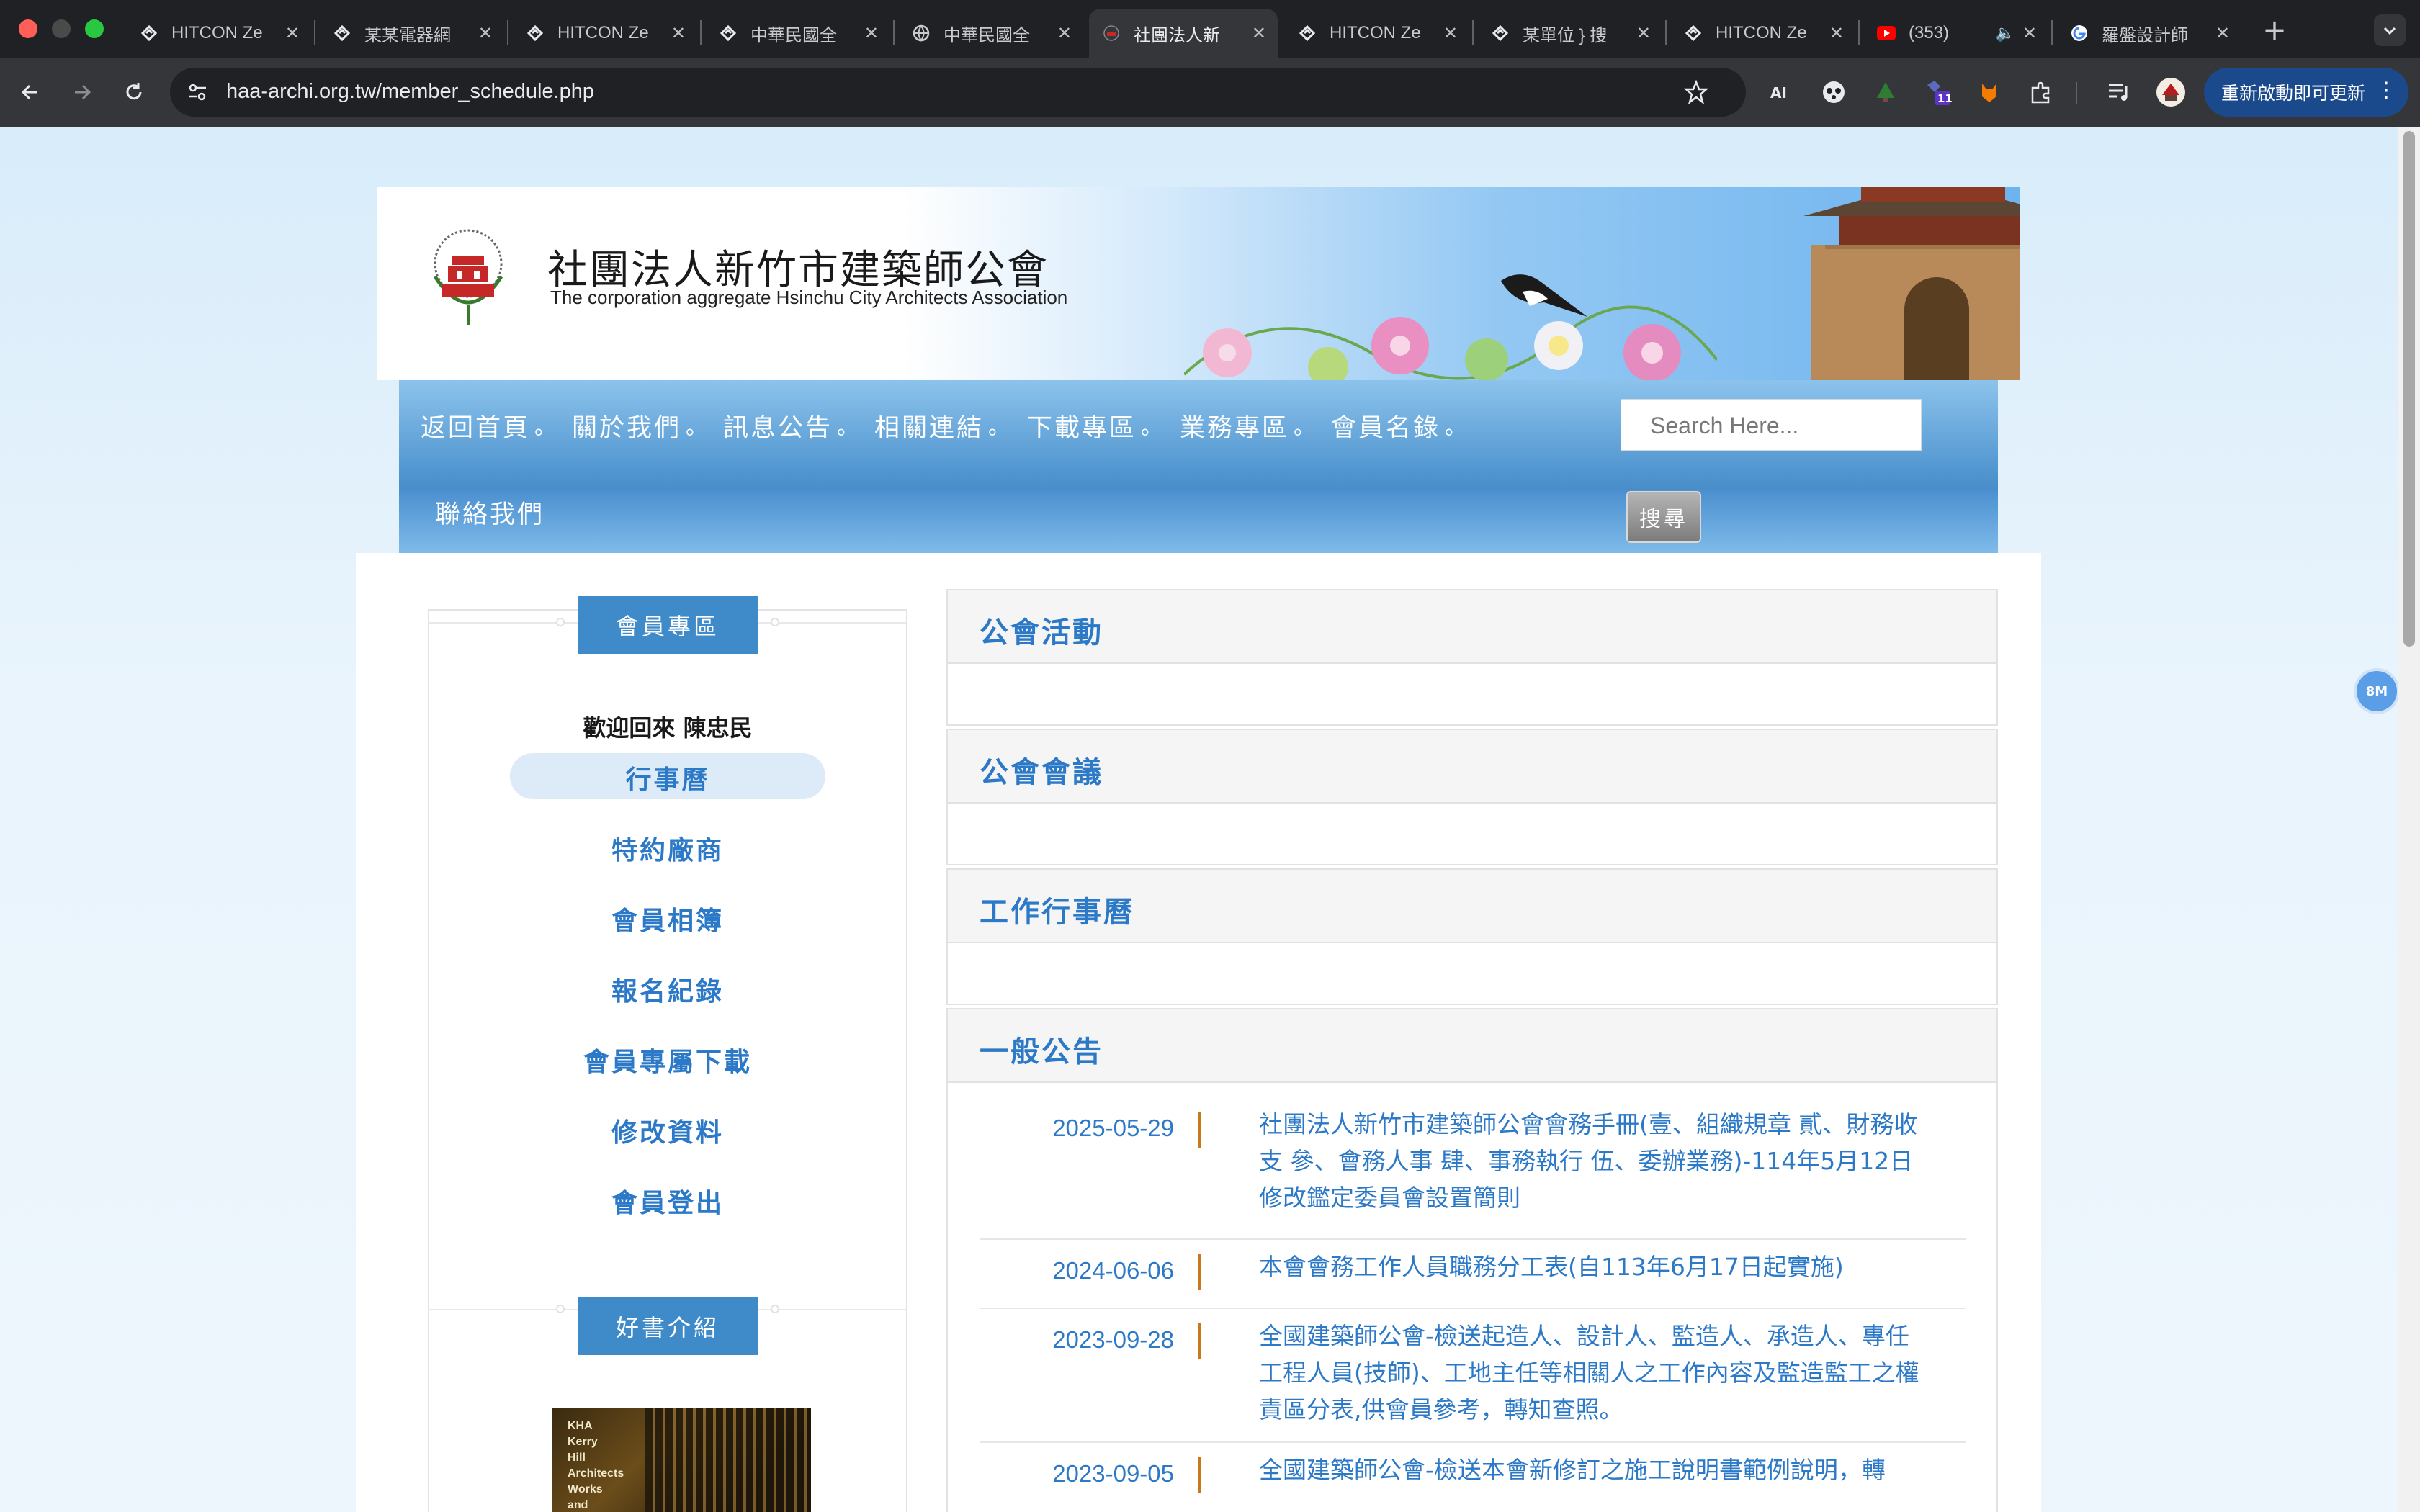 The height and width of the screenshot is (1512, 2420). What do you see at coordinates (28, 28) in the screenshot?
I see `close-window-button` at bounding box center [28, 28].